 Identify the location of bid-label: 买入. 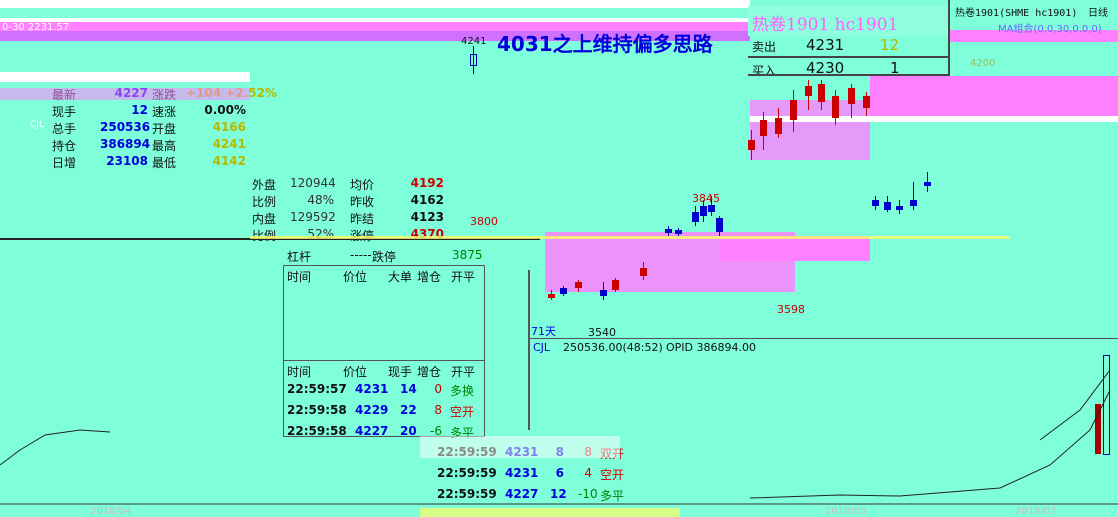
(764, 71).